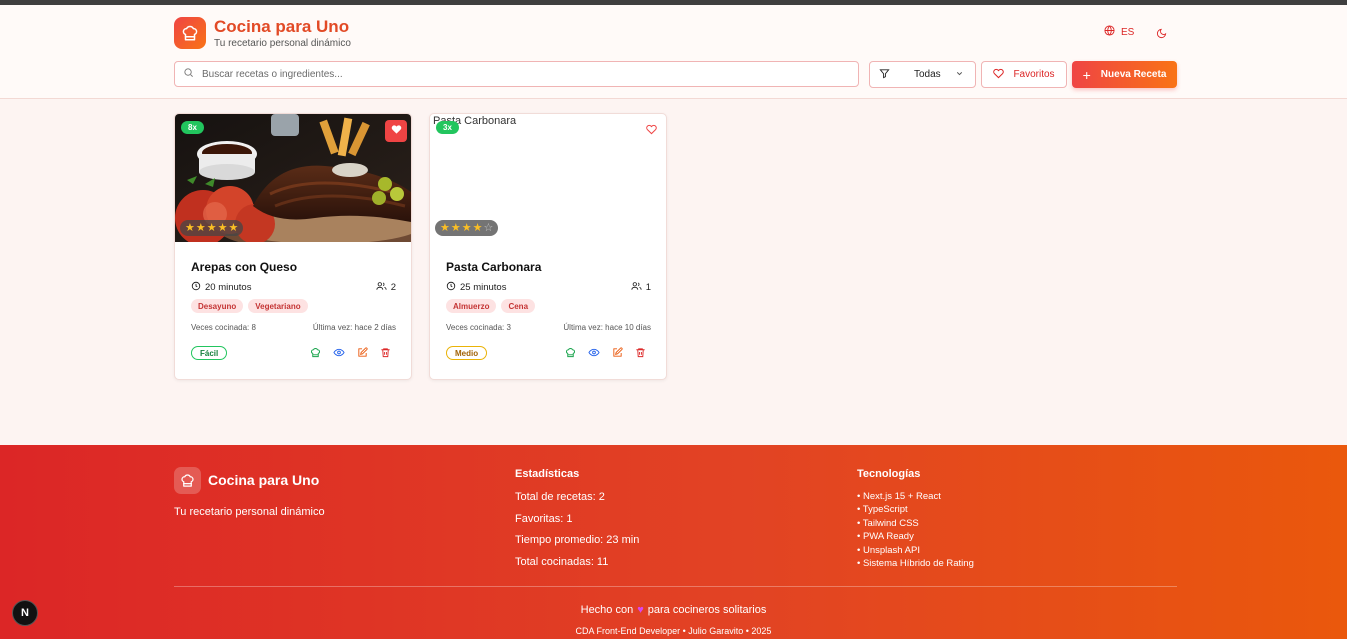 This screenshot has width=1347, height=639. I want to click on chevron-down-icon, so click(959, 75).